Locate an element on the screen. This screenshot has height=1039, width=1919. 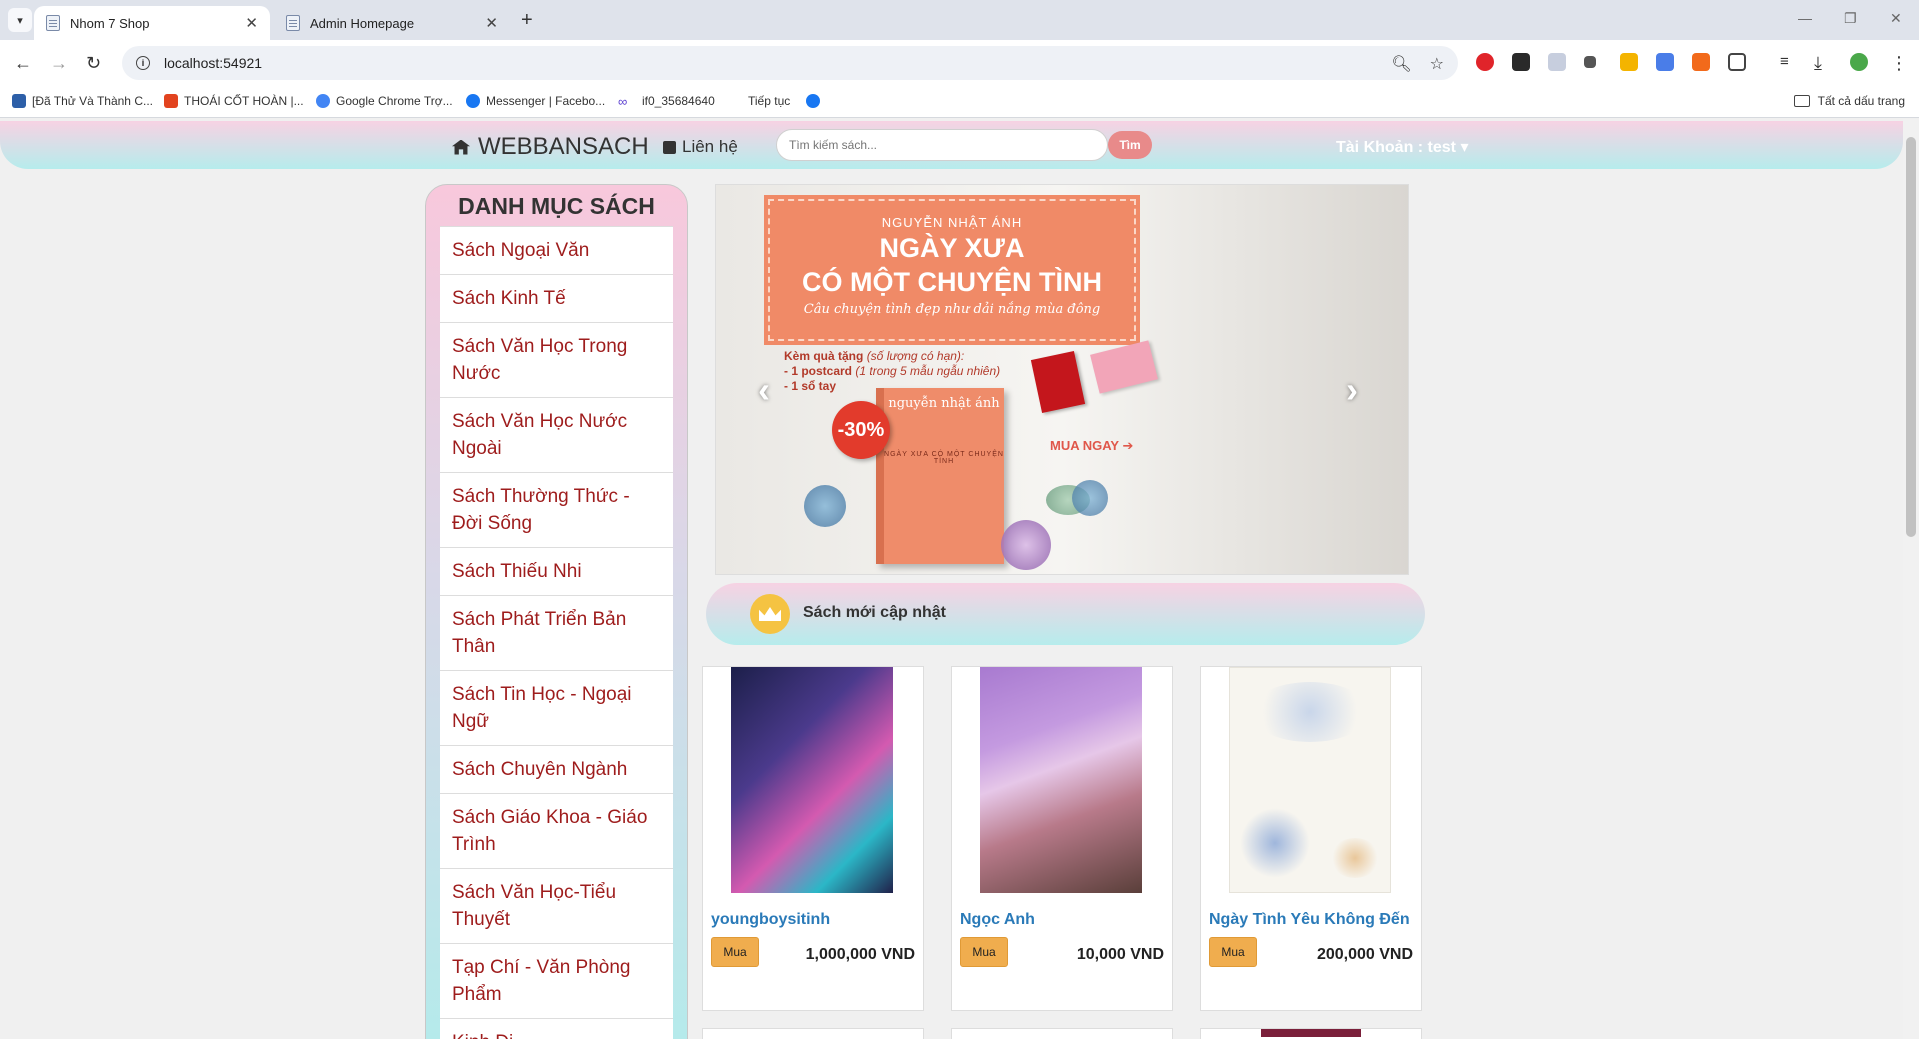
tab-search-chevron-icon: ▾ is located at coordinates (20, 20).